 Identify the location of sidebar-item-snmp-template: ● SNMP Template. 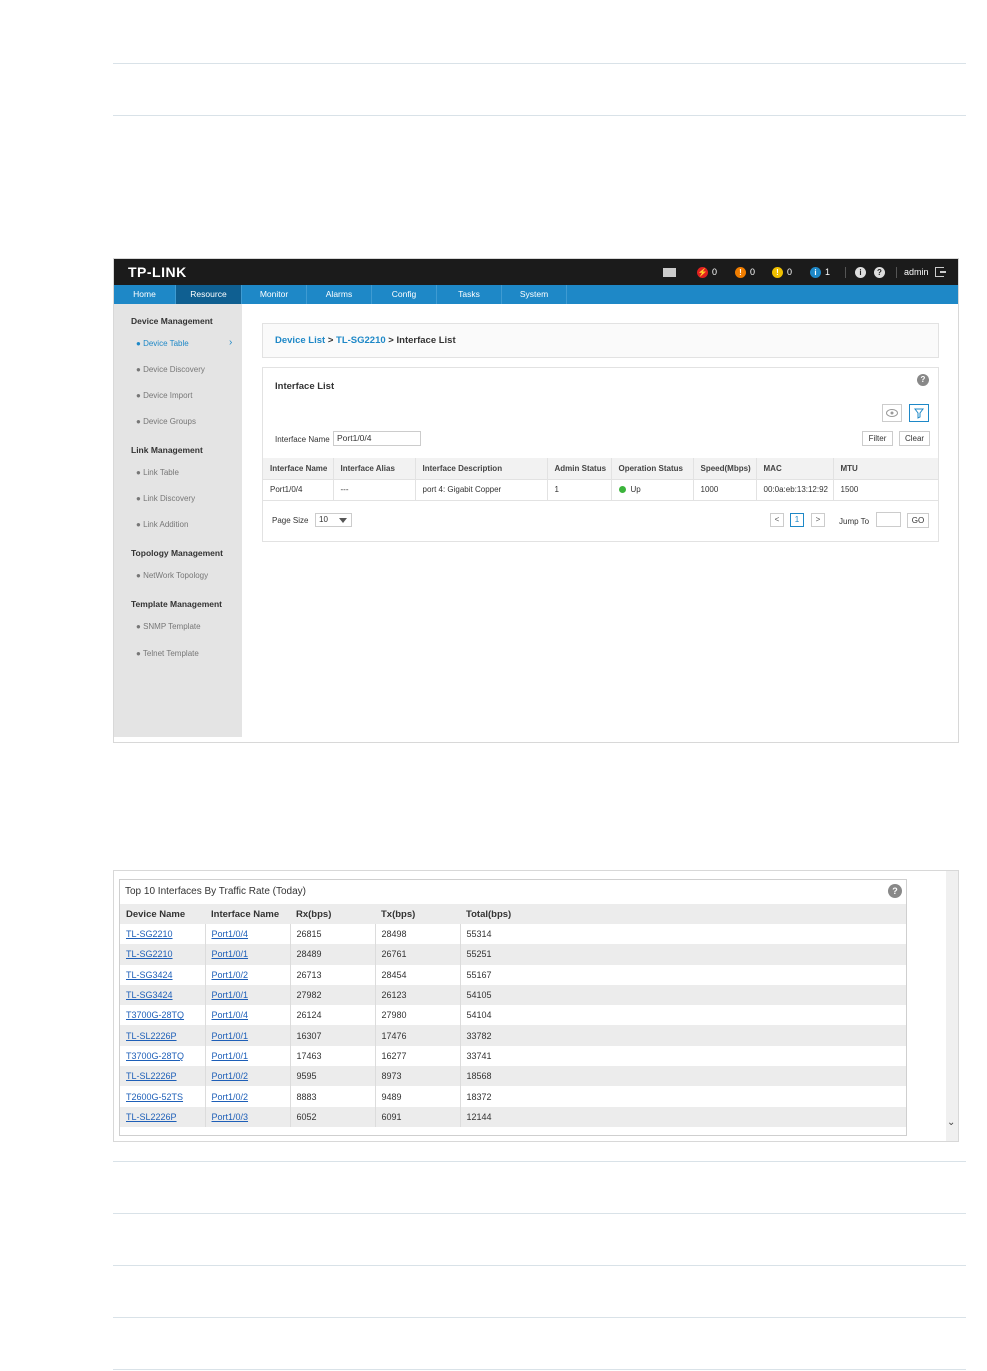
(168, 626).